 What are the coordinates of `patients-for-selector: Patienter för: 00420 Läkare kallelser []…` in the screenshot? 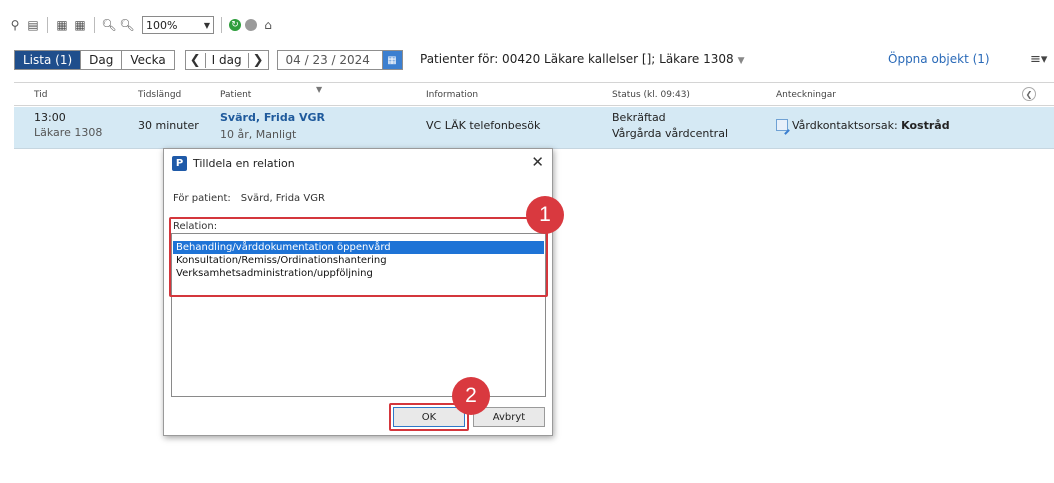 It's located at (582, 59).